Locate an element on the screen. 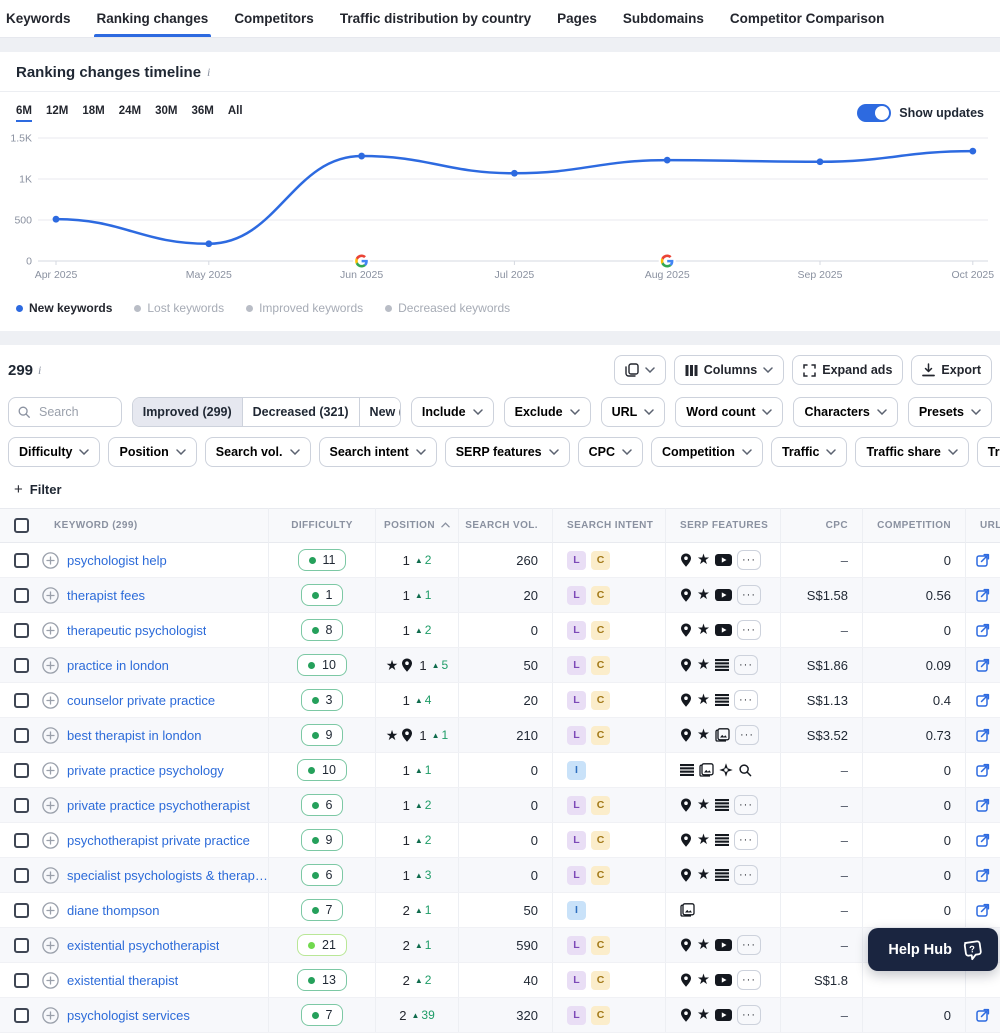 The width and height of the screenshot is (1000, 1033). filter-decreased-321-button: Decreased (321) is located at coordinates (300, 412).